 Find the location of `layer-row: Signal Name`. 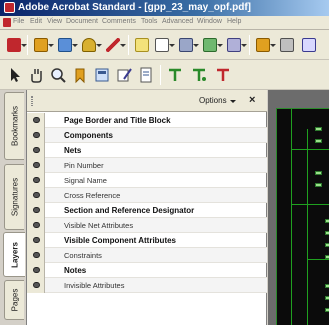

layer-row: Signal Name is located at coordinates (147, 180).